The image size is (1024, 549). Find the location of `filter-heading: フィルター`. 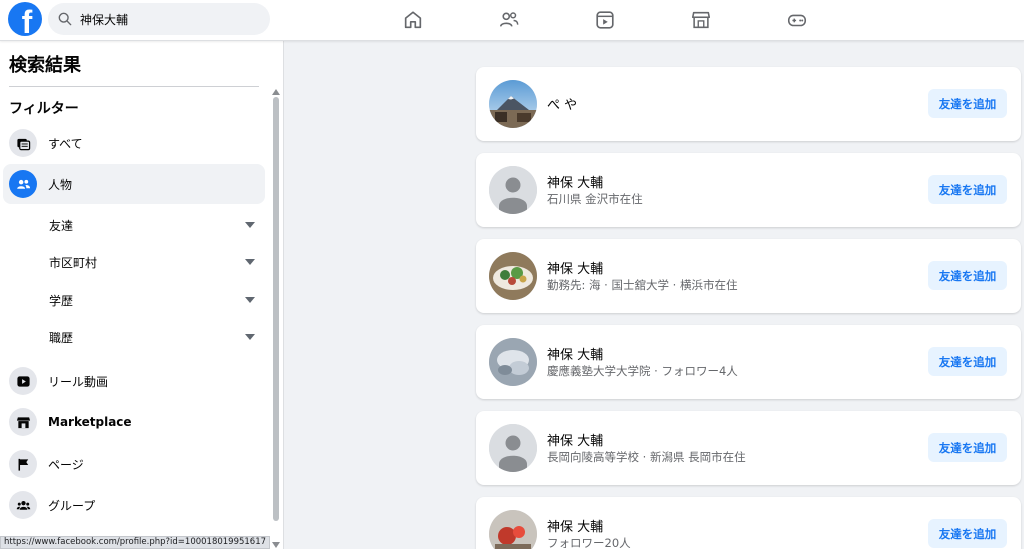

filter-heading: フィルター is located at coordinates (44, 109).